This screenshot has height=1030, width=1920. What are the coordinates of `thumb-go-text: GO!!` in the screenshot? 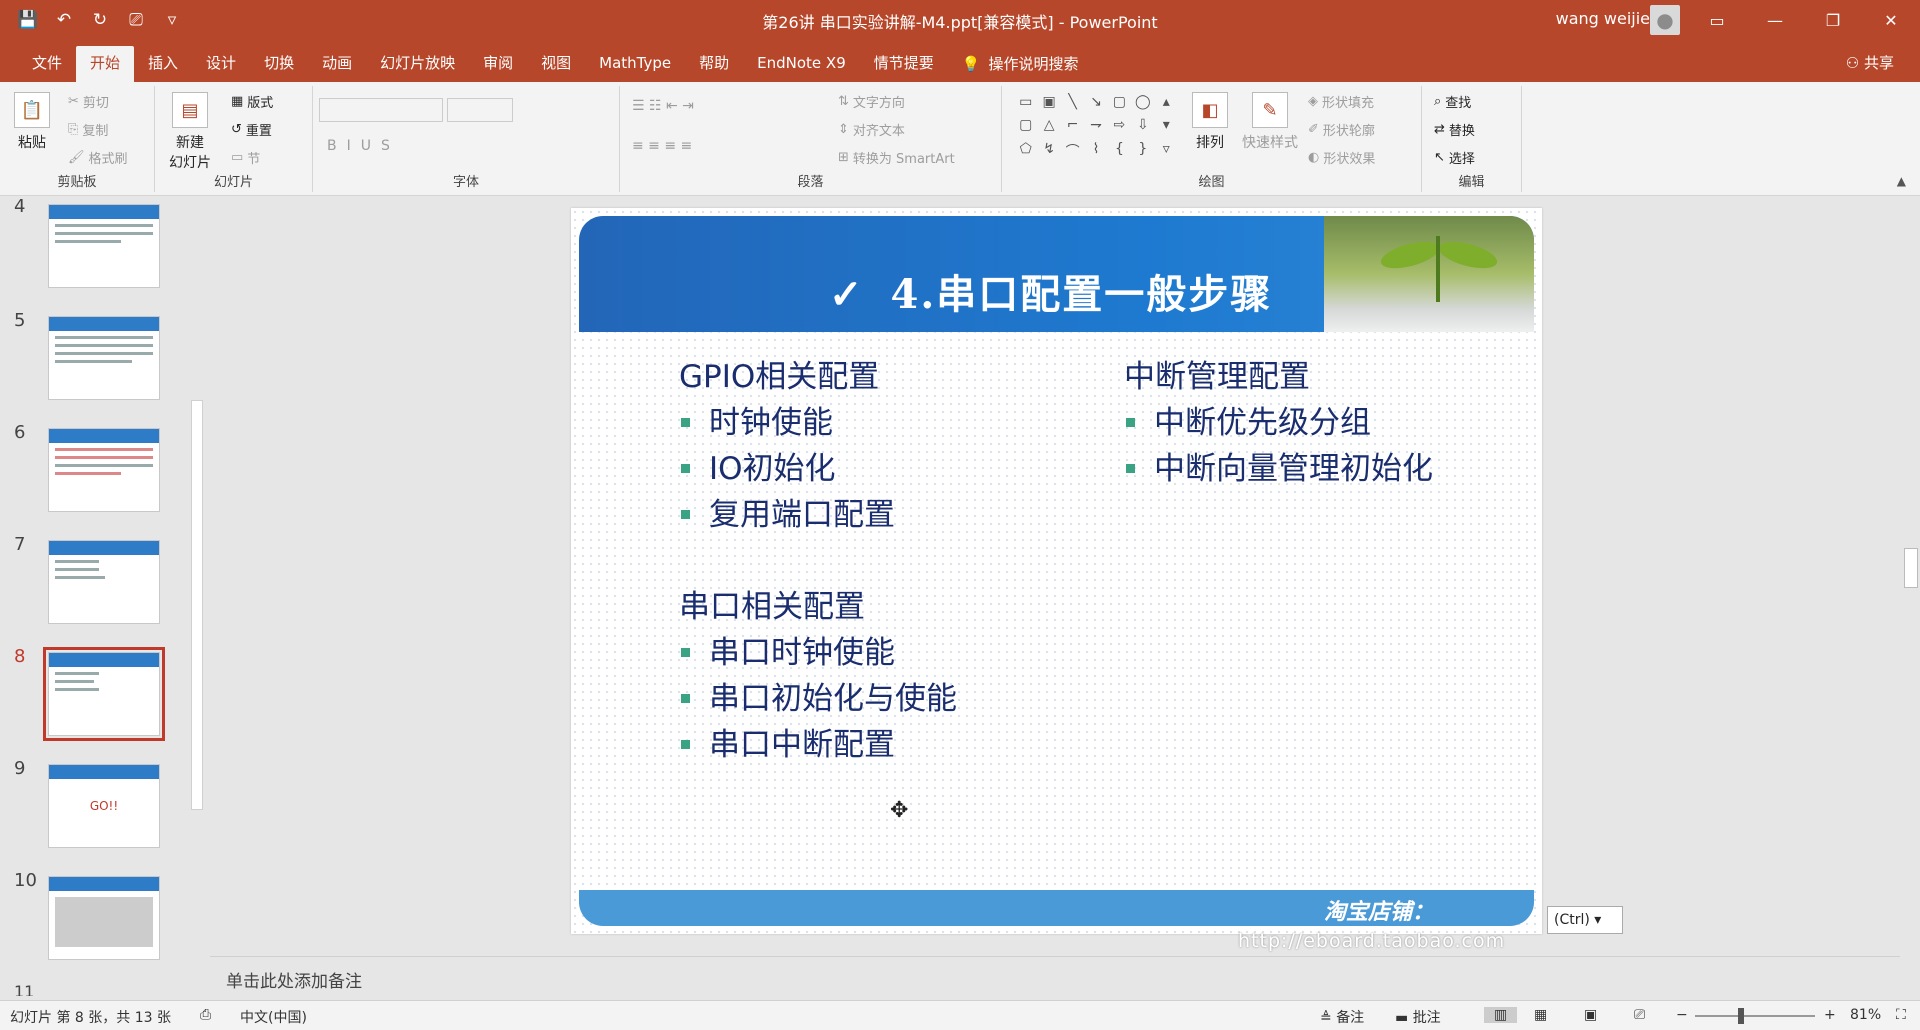 It's located at (104, 806).